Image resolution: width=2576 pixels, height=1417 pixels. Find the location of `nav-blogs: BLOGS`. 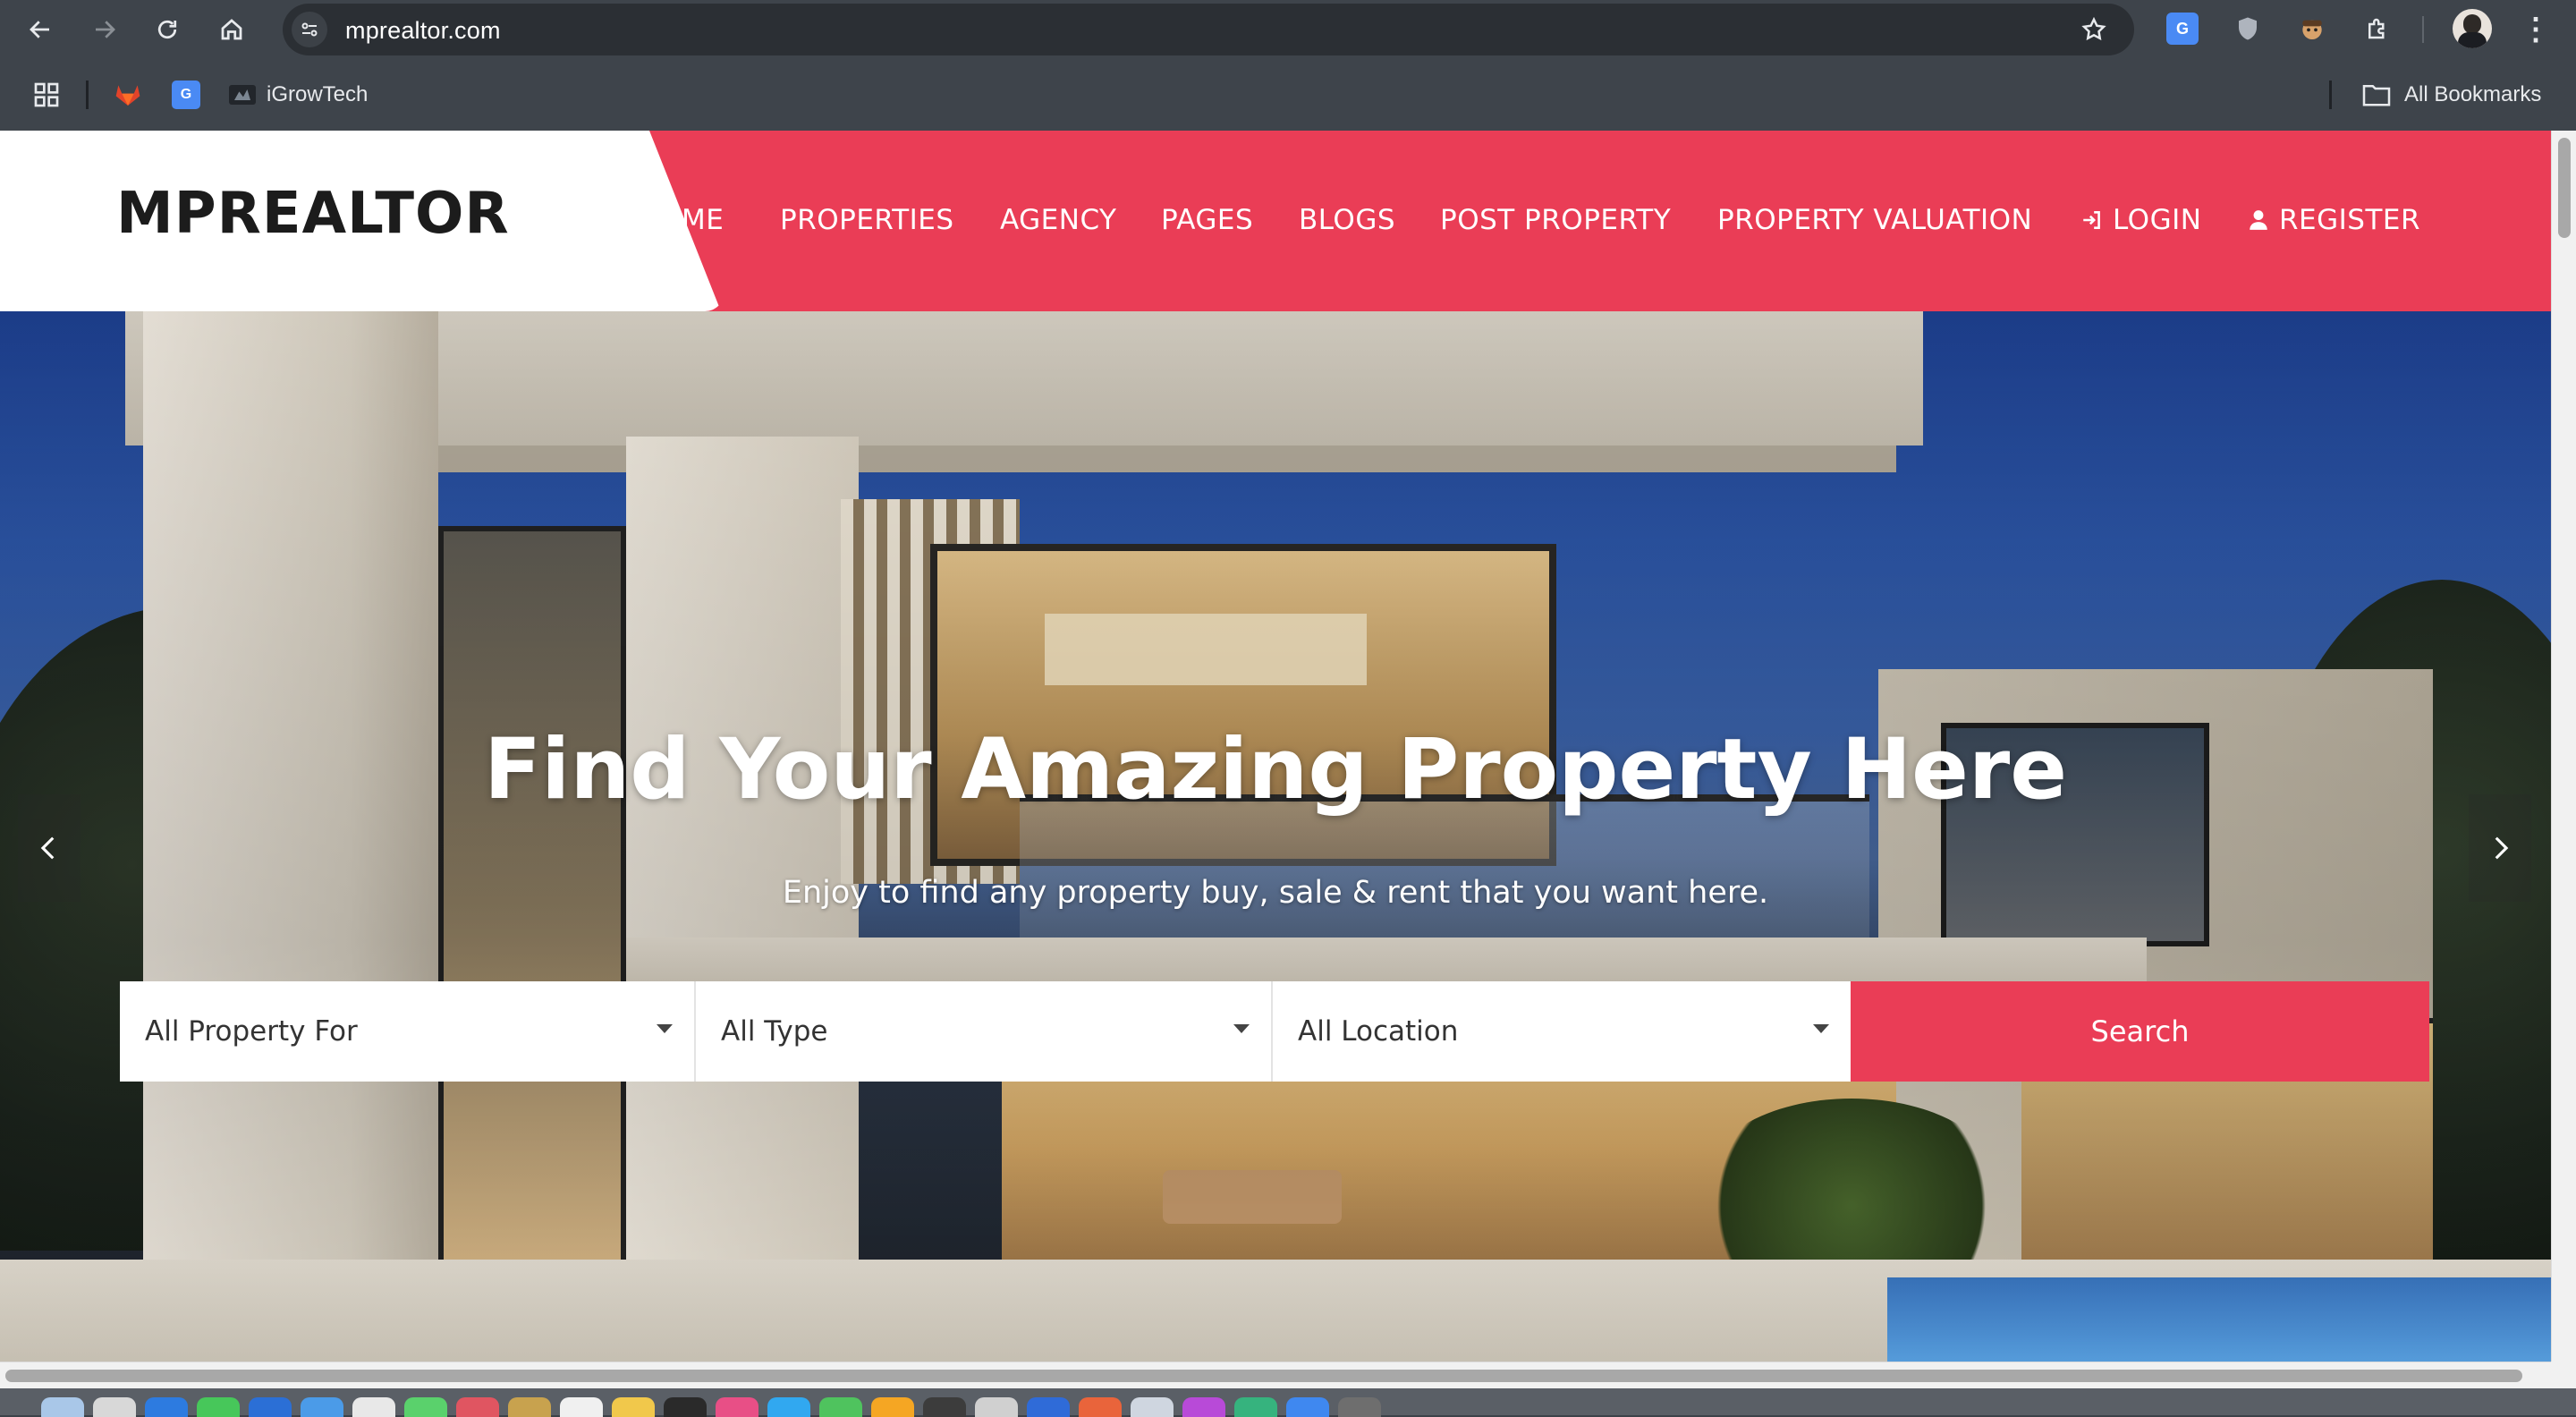

nav-blogs: BLOGS is located at coordinates (1347, 220).